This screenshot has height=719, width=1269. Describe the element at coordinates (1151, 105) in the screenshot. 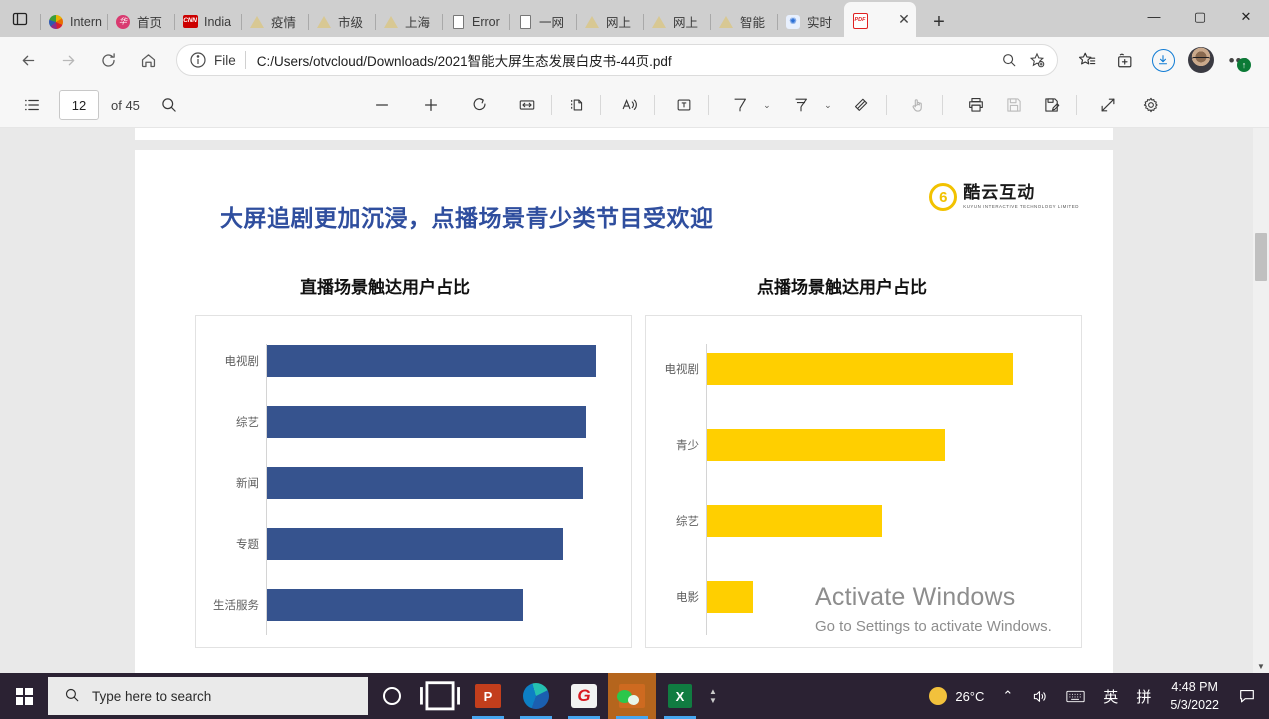

I see `pdf-settings-gear-icon` at that location.